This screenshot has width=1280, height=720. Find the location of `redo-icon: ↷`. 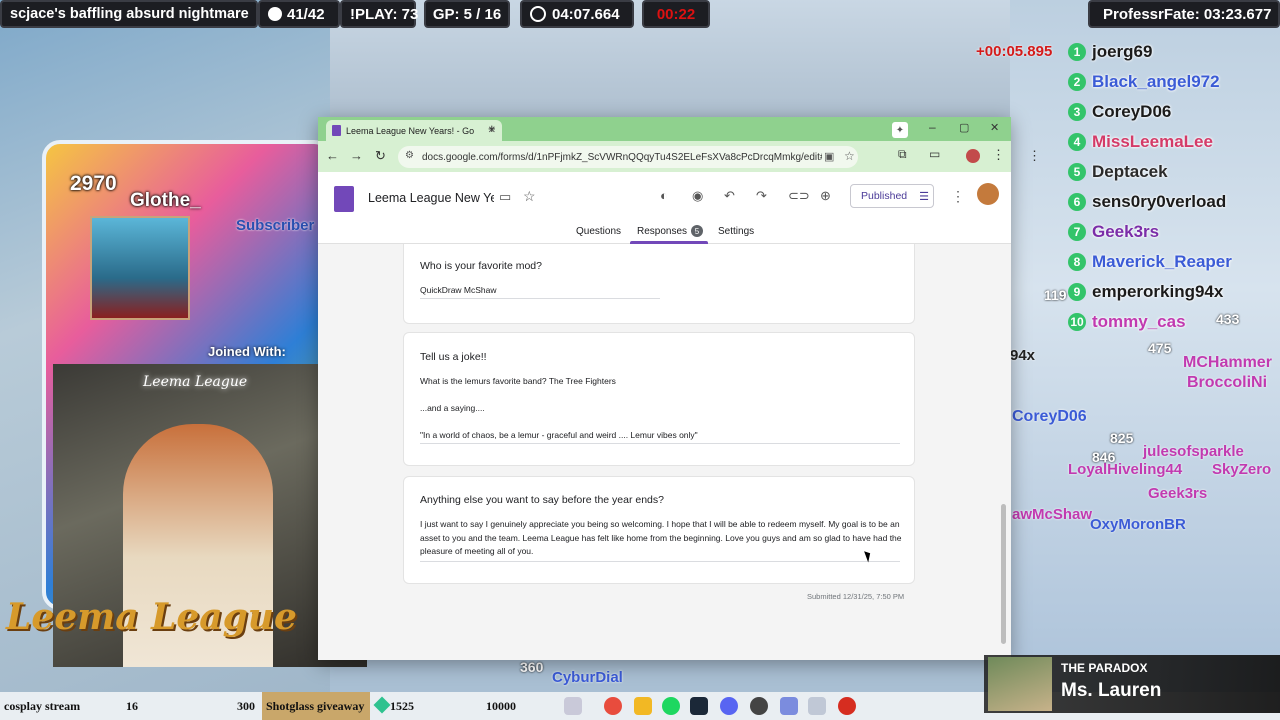

redo-icon: ↷ is located at coordinates (761, 196).